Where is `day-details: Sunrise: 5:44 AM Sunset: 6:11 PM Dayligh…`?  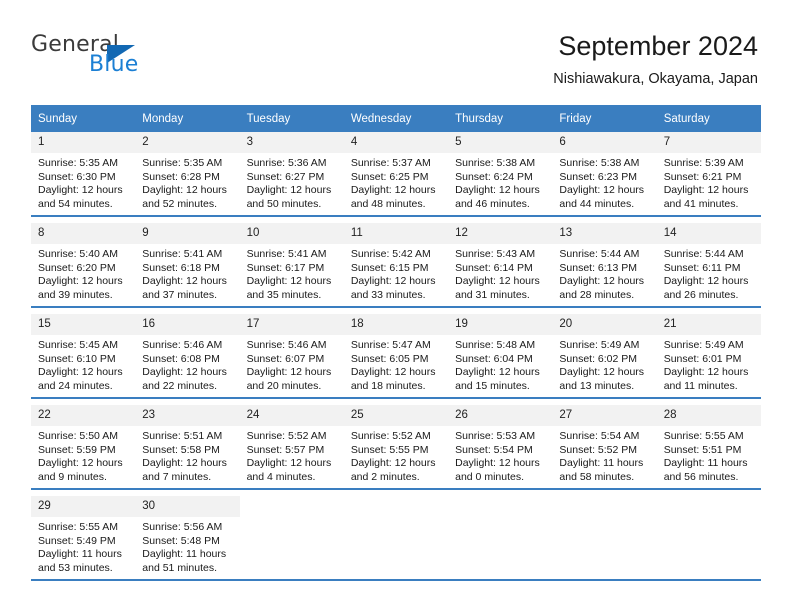
day-details: Sunrise: 5:44 AM Sunset: 6:11 PM Dayligh… is located at coordinates (709, 273).